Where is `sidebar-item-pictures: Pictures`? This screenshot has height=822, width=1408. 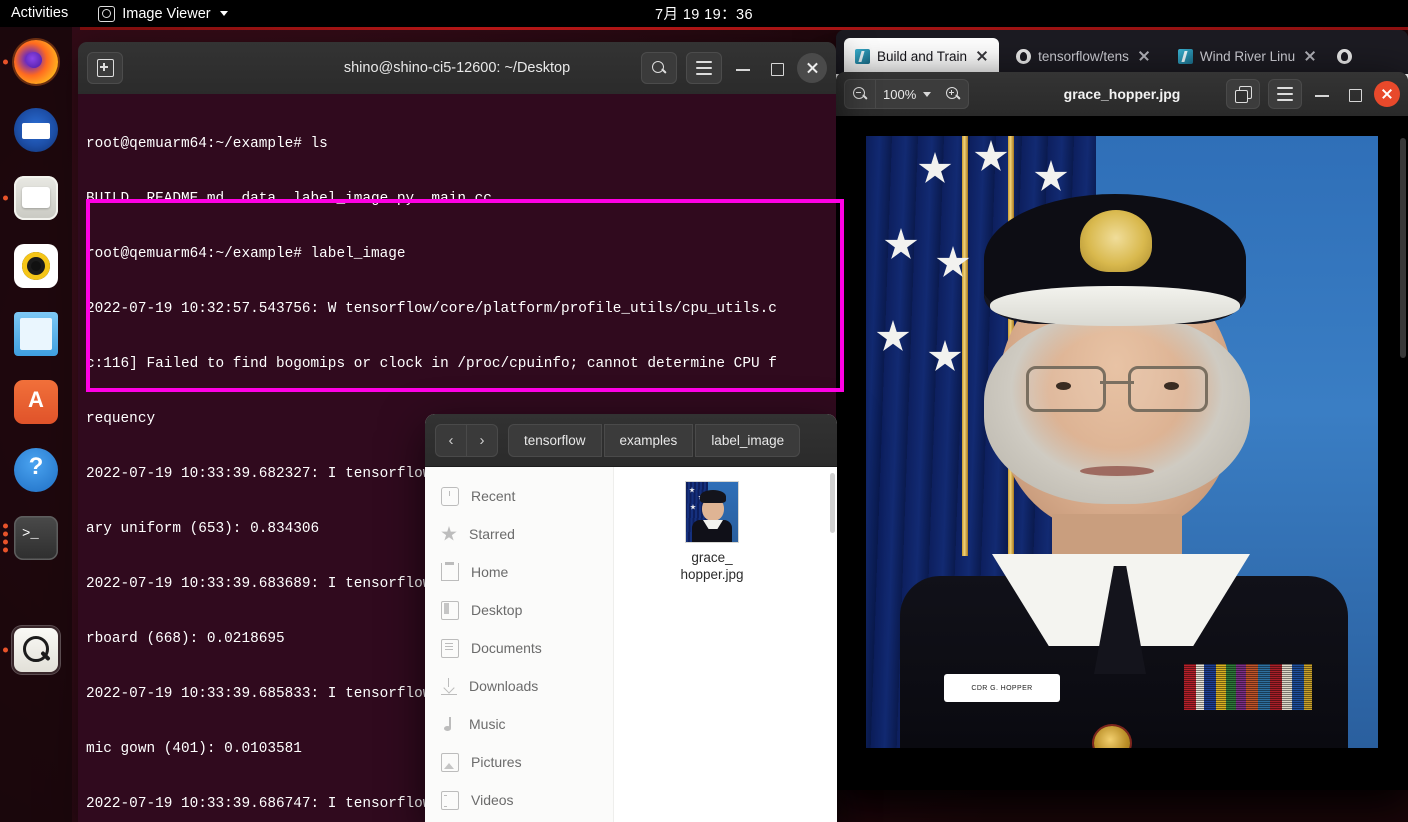 sidebar-item-pictures: Pictures is located at coordinates (519, 762).